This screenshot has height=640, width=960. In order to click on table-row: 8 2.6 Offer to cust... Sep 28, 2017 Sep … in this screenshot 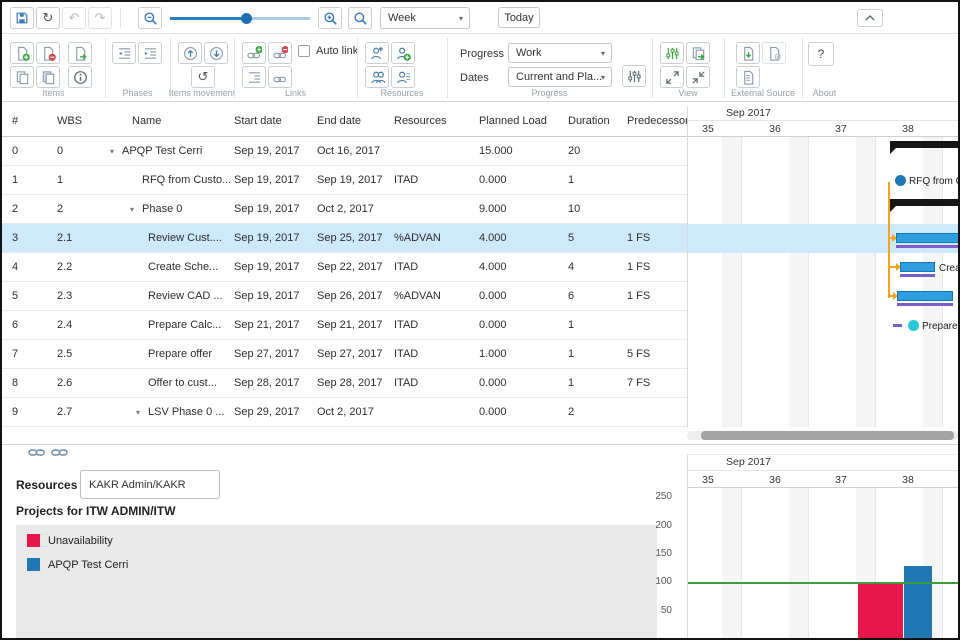, I will do `click(344, 383)`.